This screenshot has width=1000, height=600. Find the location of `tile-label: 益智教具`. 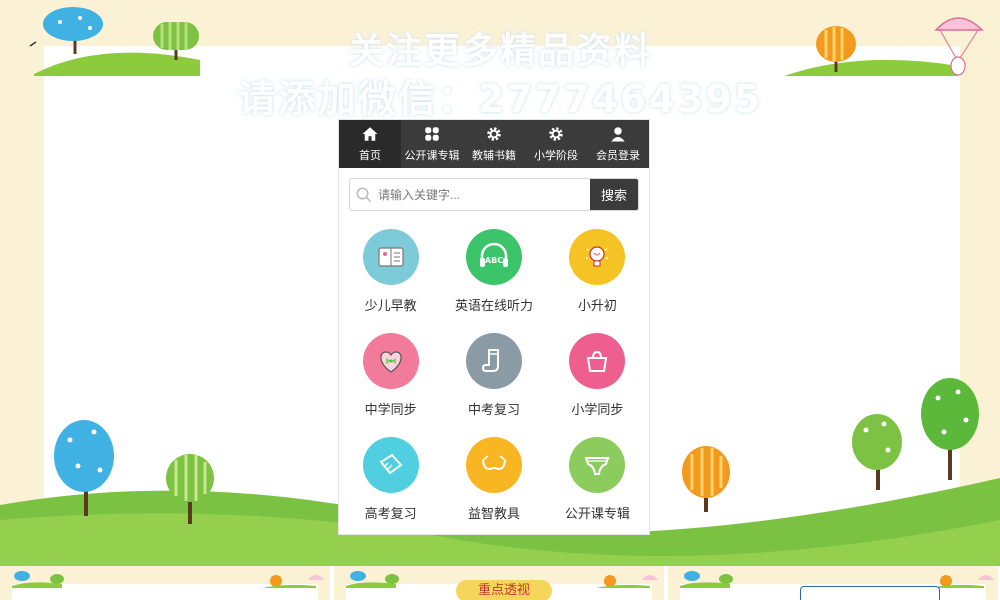

tile-label: 益智教具 is located at coordinates (493, 513).